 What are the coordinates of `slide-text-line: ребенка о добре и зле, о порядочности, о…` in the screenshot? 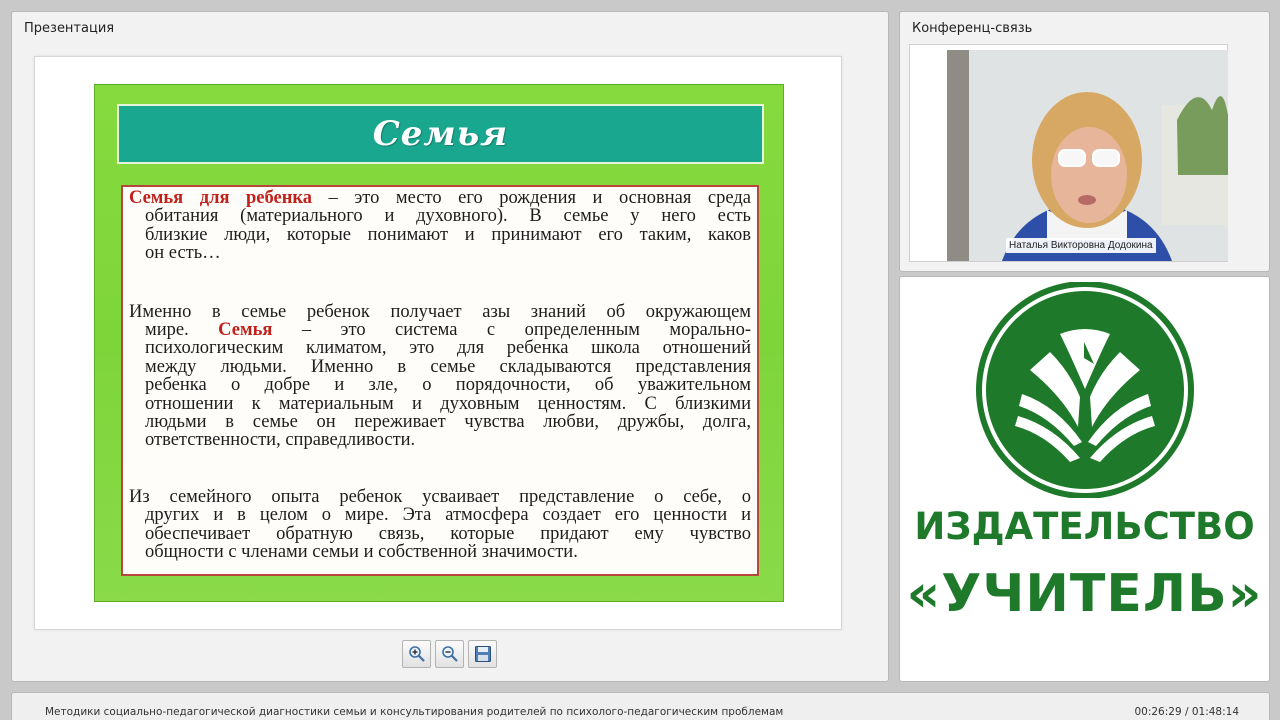 It's located at (448, 385).